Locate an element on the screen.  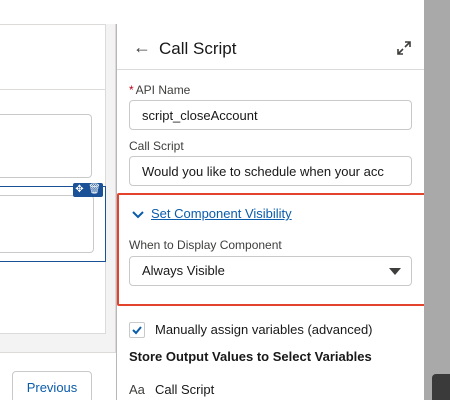
move-icon: ✥ is located at coordinates (79, 190).